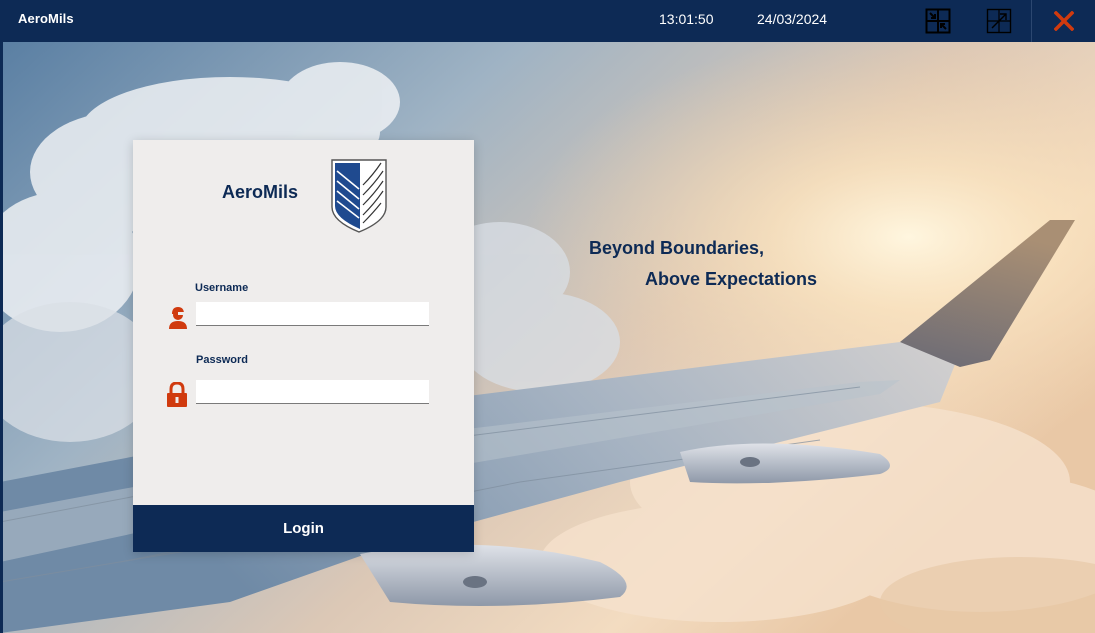 Image resolution: width=1095 pixels, height=633 pixels. I want to click on password-input, so click(312, 392).